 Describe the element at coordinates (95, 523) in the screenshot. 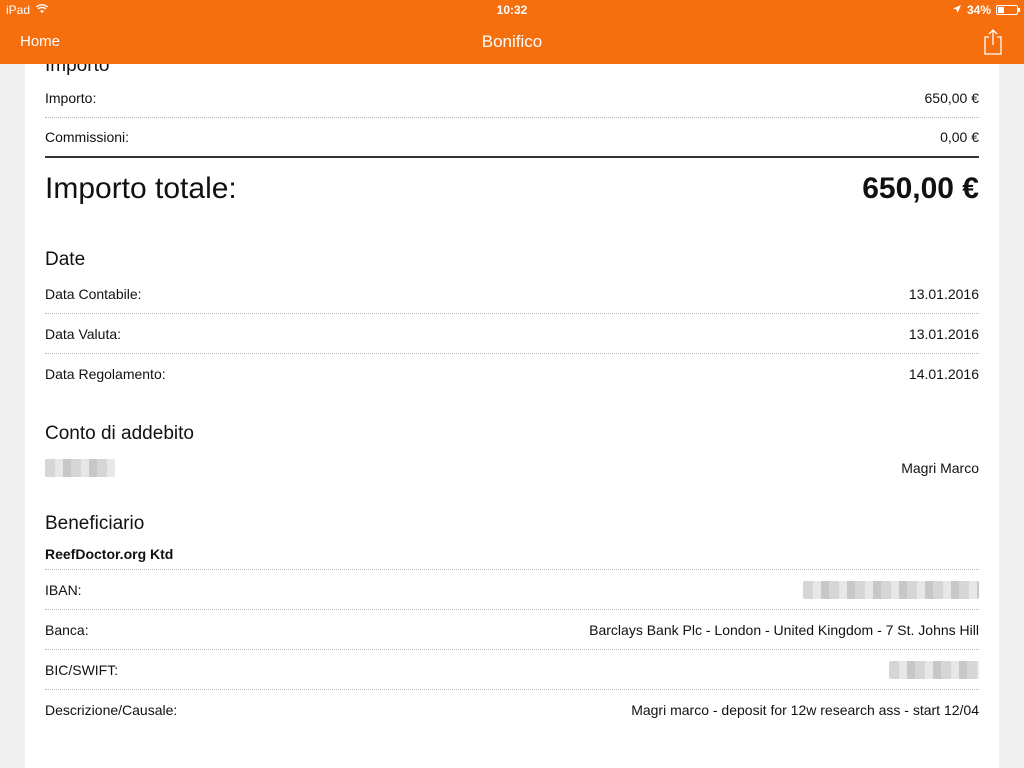

I see `section-title-beneficiario: Beneficiario` at that location.